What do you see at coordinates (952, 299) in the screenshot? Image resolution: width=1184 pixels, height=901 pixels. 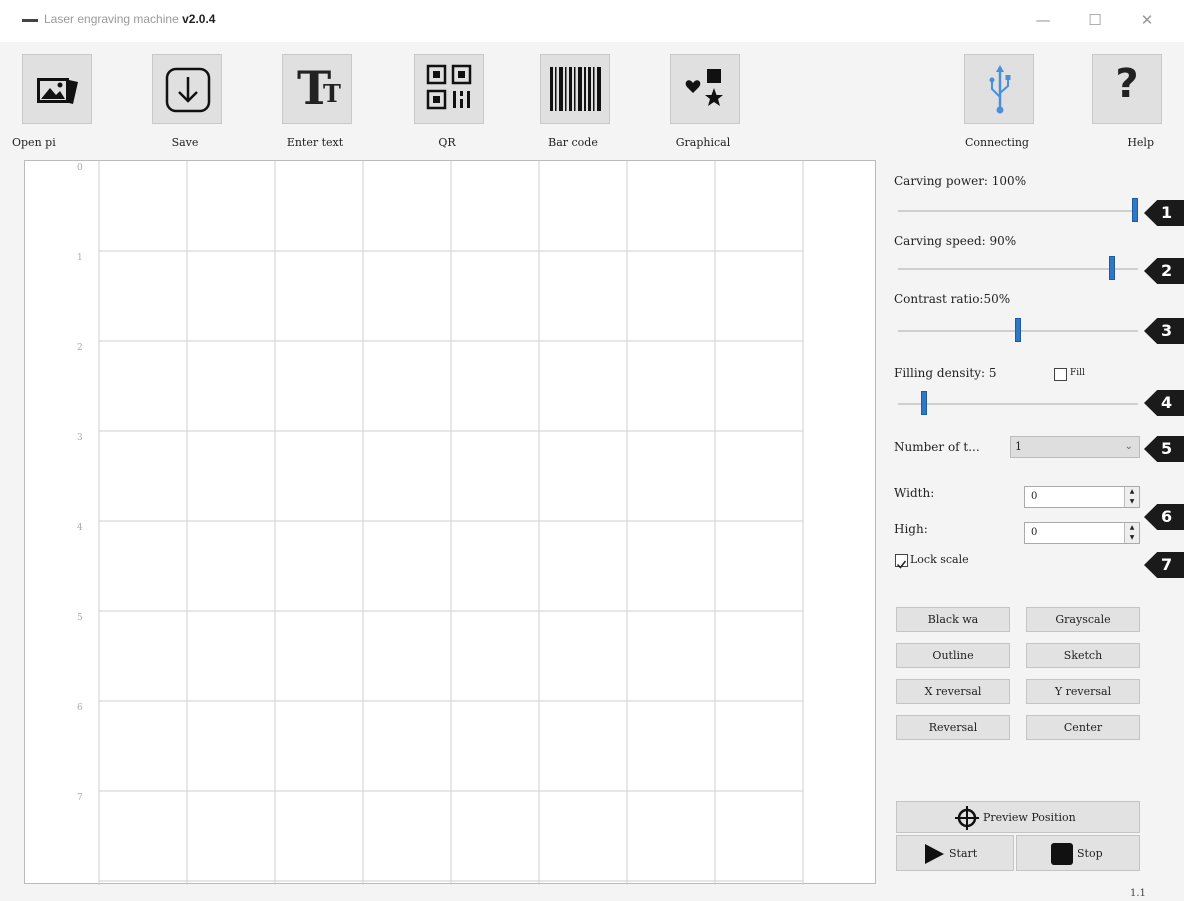 I see `contrast-ratio-label: Contrast ratio:50%` at bounding box center [952, 299].